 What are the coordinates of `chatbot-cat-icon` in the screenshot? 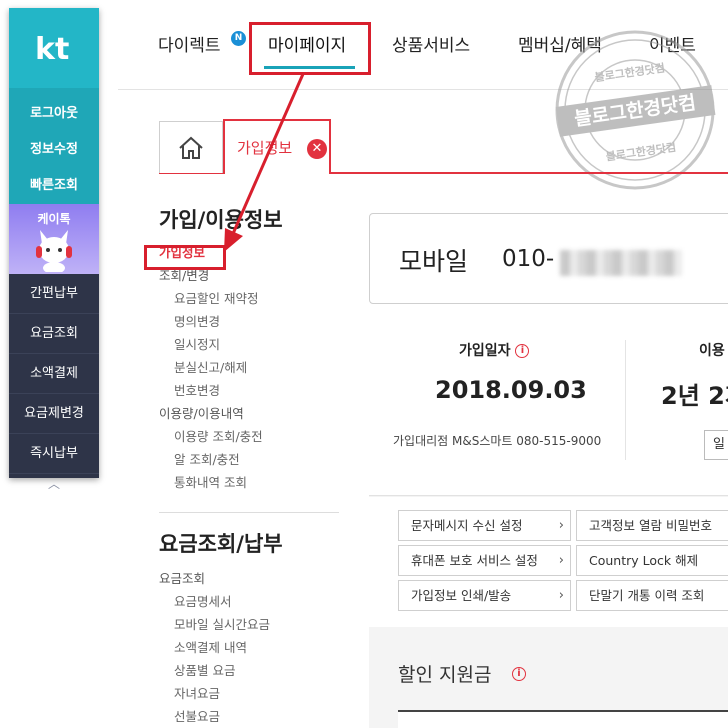 It's located at (54, 251).